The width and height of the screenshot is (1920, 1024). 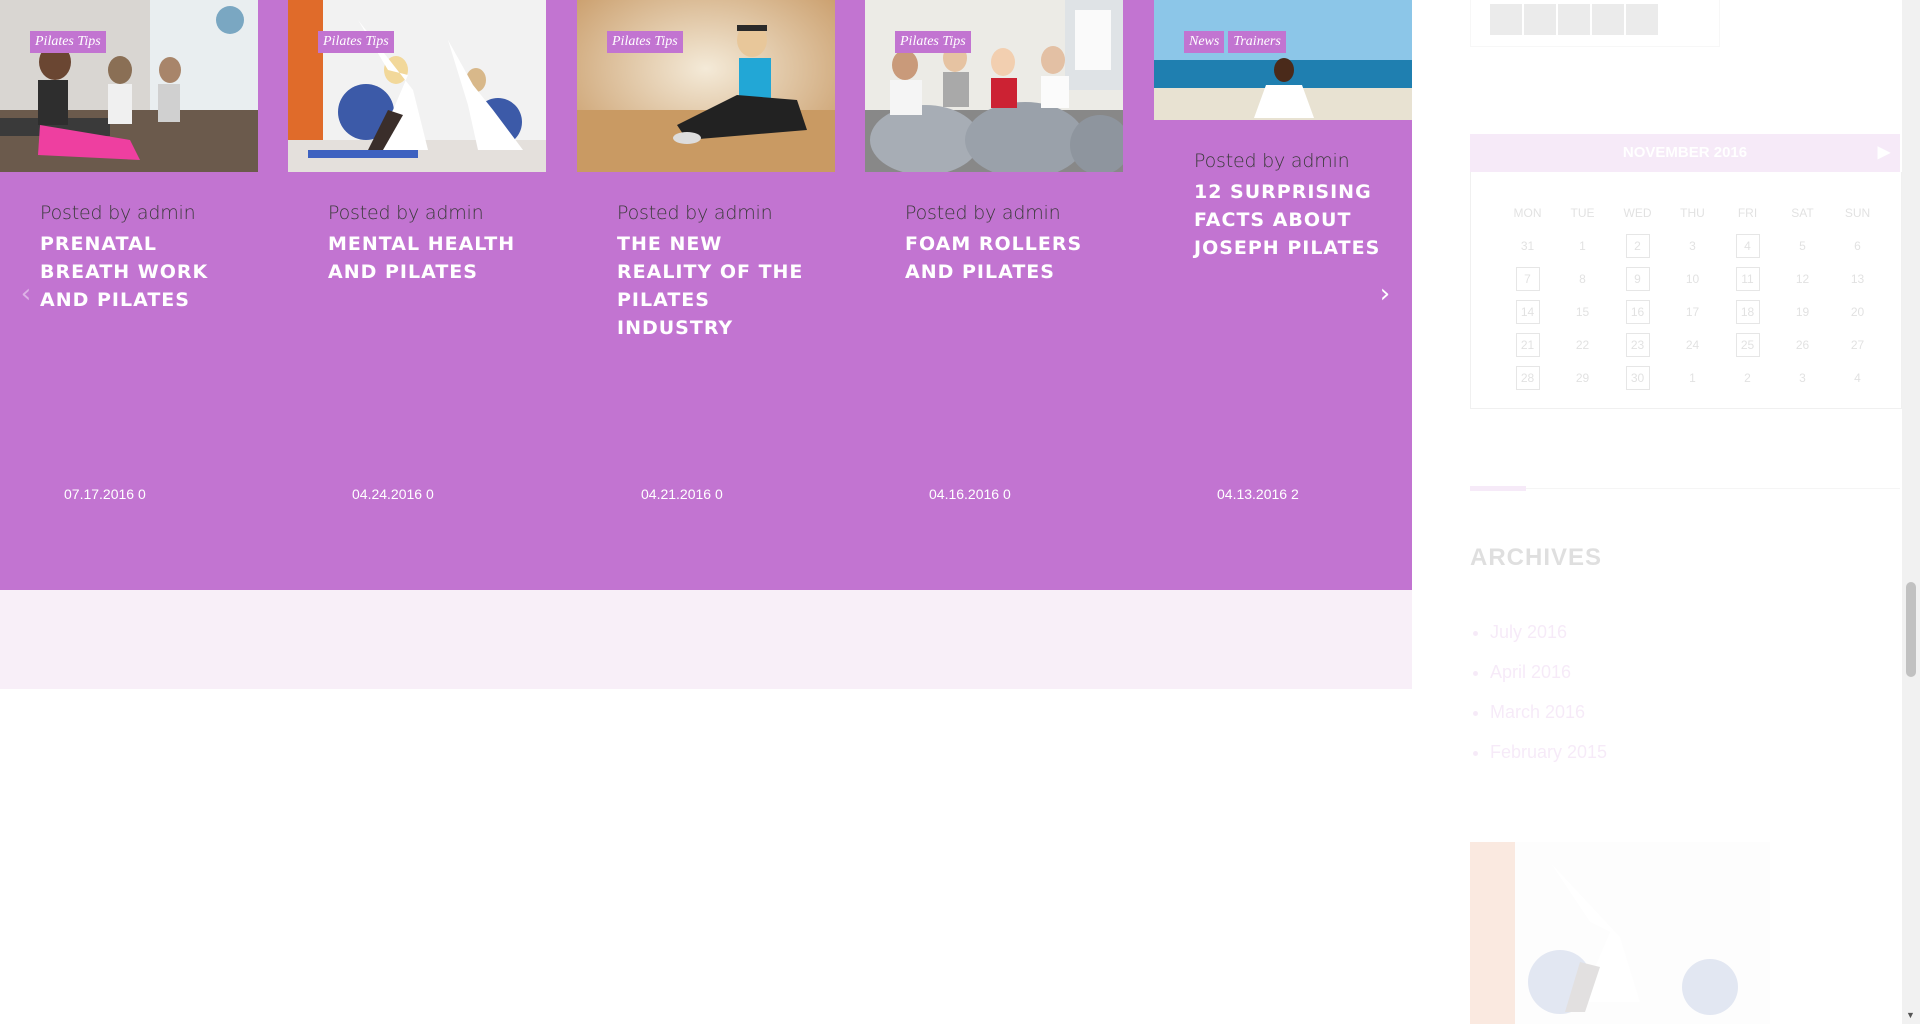 I want to click on sidebar-promo-image, so click(x=1620, y=933).